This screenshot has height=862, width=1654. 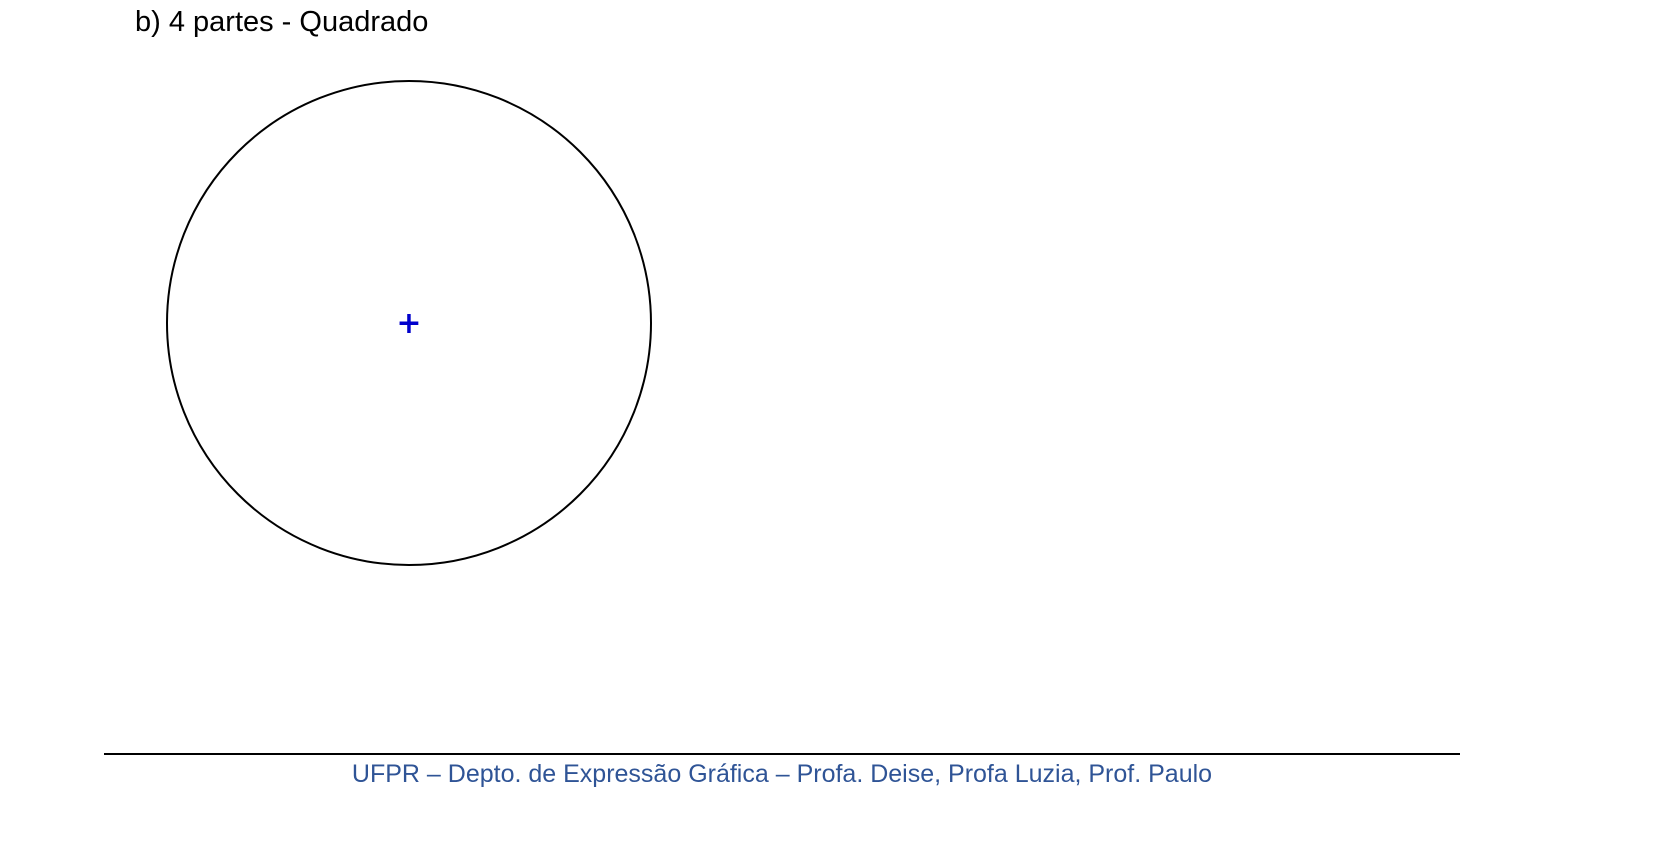 I want to click on center-mark: +, so click(x=408, y=323).